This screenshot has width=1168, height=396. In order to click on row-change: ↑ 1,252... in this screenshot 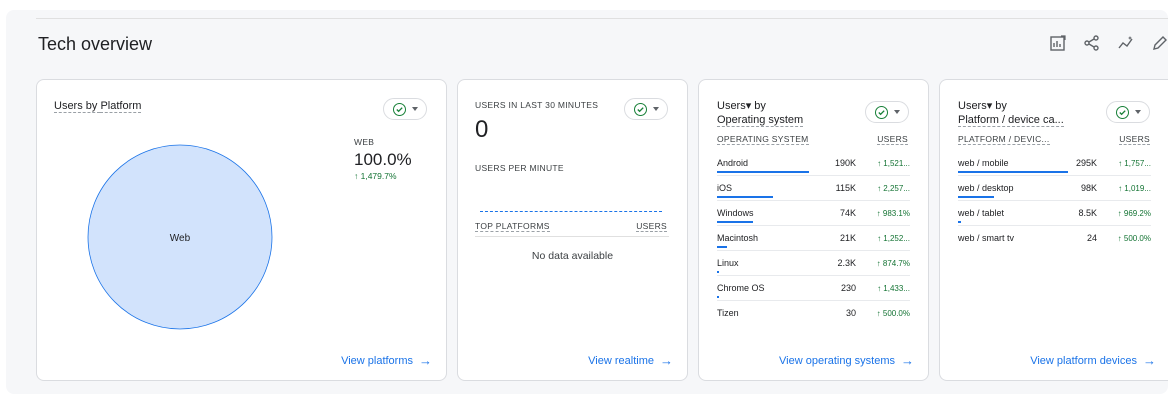, I will do `click(883, 238)`.